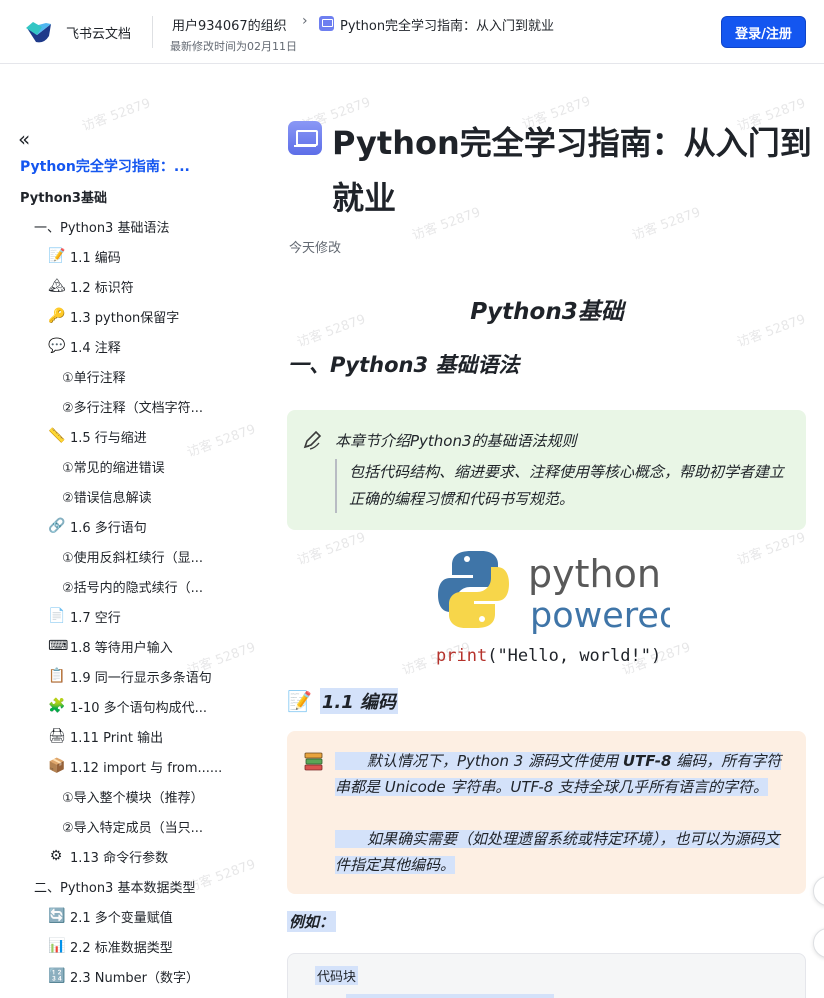  What do you see at coordinates (656, 656) in the screenshot?
I see `logo-code-paren: )` at bounding box center [656, 656].